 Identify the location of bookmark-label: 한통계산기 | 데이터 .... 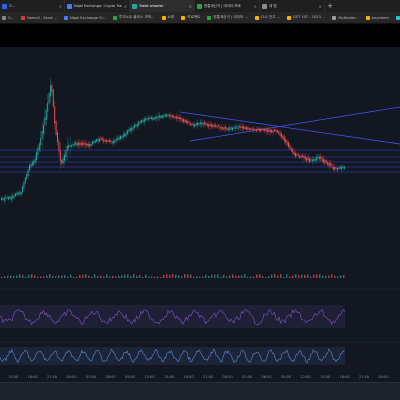
(230, 17).